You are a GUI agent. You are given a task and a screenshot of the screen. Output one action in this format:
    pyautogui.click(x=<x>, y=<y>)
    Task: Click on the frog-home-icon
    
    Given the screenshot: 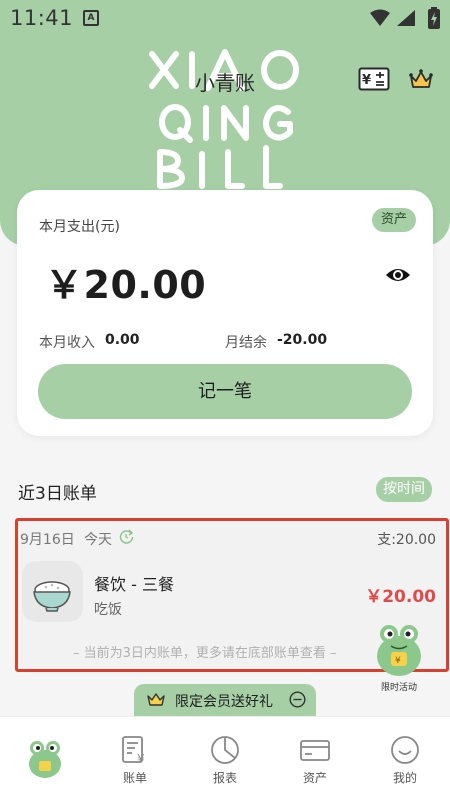 What is the action you would take?
    pyautogui.click(x=45, y=759)
    